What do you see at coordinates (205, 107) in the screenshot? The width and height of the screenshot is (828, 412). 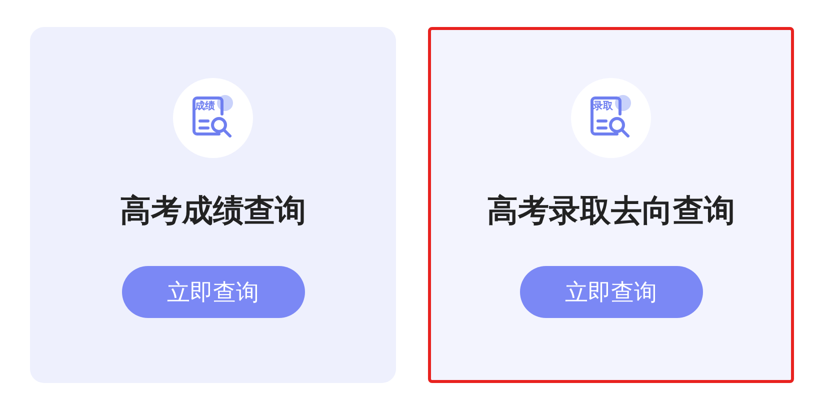 I see `icon-label: 成绩` at bounding box center [205, 107].